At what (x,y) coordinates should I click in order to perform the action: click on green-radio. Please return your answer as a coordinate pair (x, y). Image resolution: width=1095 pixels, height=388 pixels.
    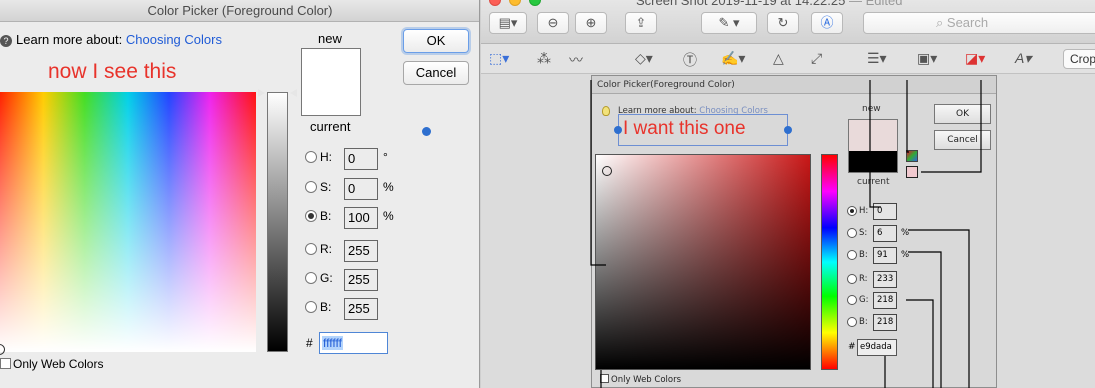
    Looking at the image, I should click on (311, 278).